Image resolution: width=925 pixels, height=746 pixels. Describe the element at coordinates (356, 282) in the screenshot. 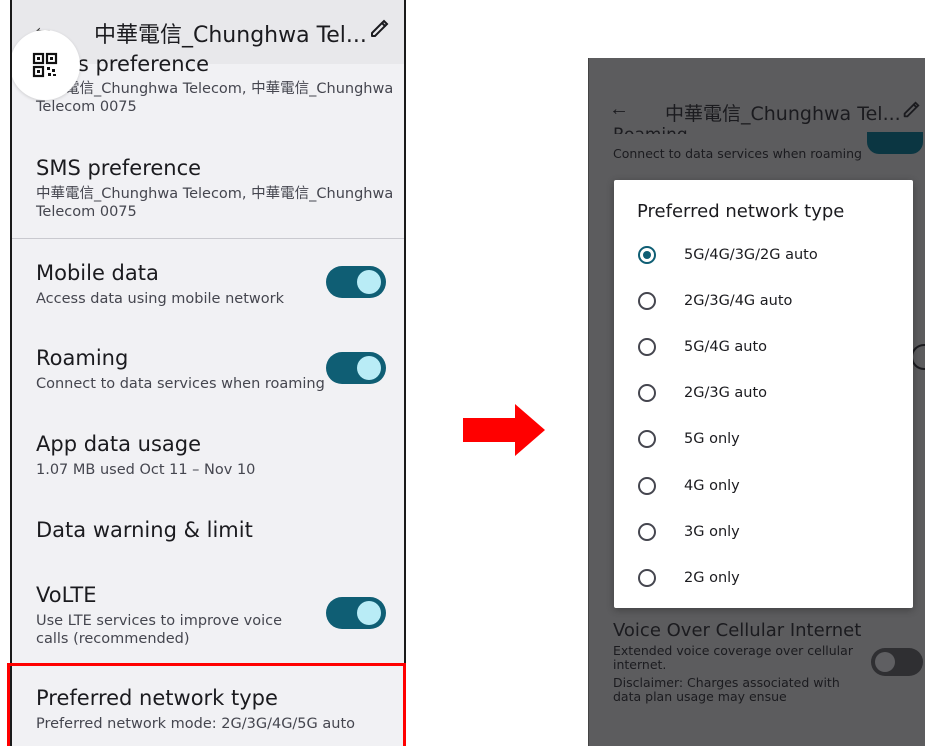

I see `mobile-data-toggle` at that location.